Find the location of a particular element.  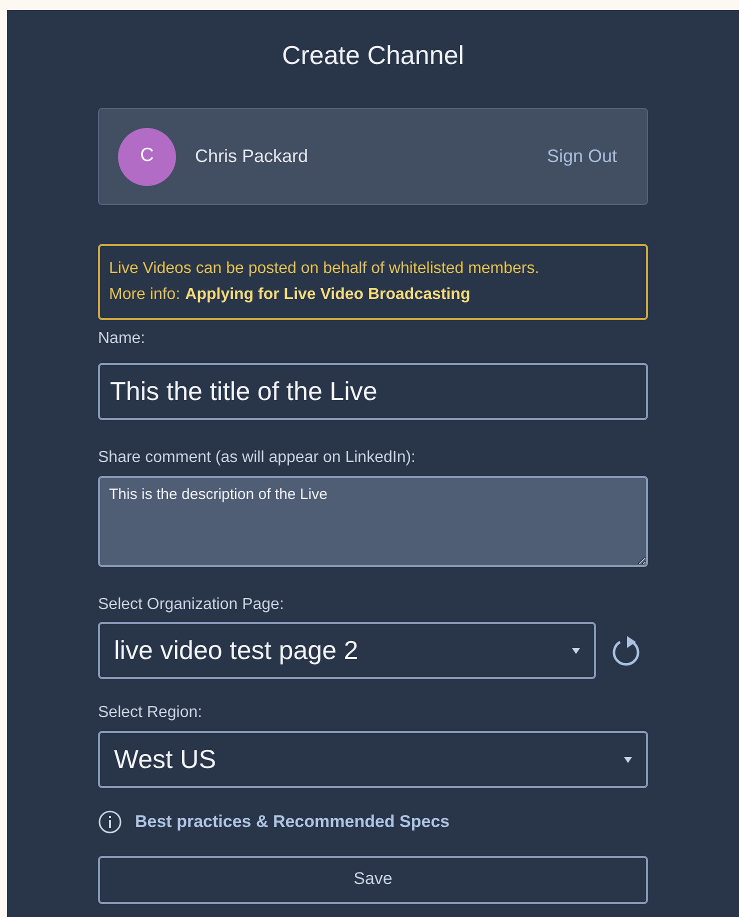

more-info-label: More info: is located at coordinates (144, 295).